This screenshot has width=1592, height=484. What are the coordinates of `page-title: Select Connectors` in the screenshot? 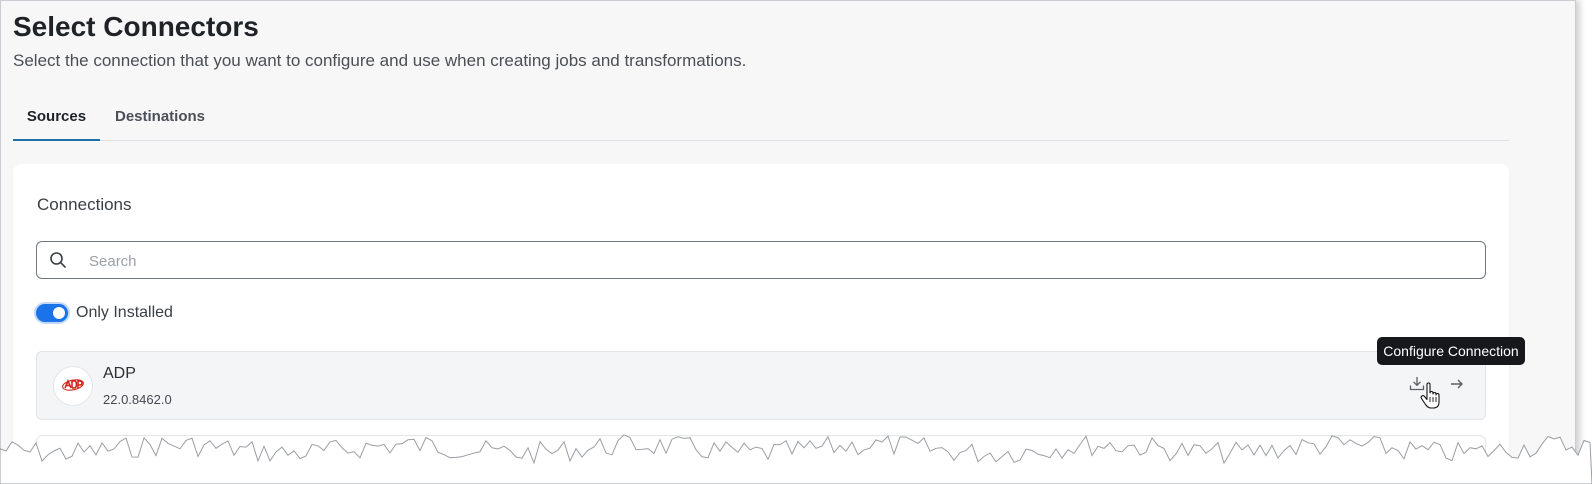 It's located at (136, 26).